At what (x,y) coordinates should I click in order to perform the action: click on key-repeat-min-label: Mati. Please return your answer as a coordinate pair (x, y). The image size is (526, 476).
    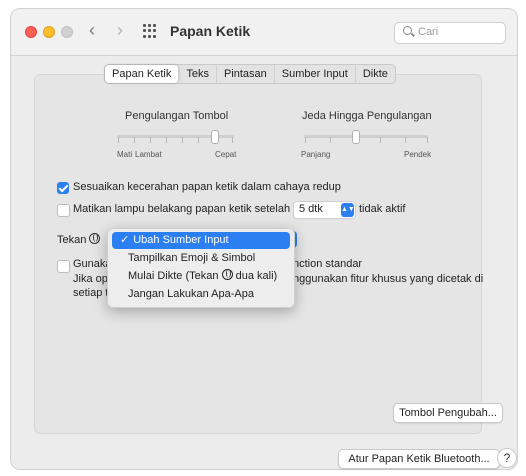
    Looking at the image, I should click on (125, 154).